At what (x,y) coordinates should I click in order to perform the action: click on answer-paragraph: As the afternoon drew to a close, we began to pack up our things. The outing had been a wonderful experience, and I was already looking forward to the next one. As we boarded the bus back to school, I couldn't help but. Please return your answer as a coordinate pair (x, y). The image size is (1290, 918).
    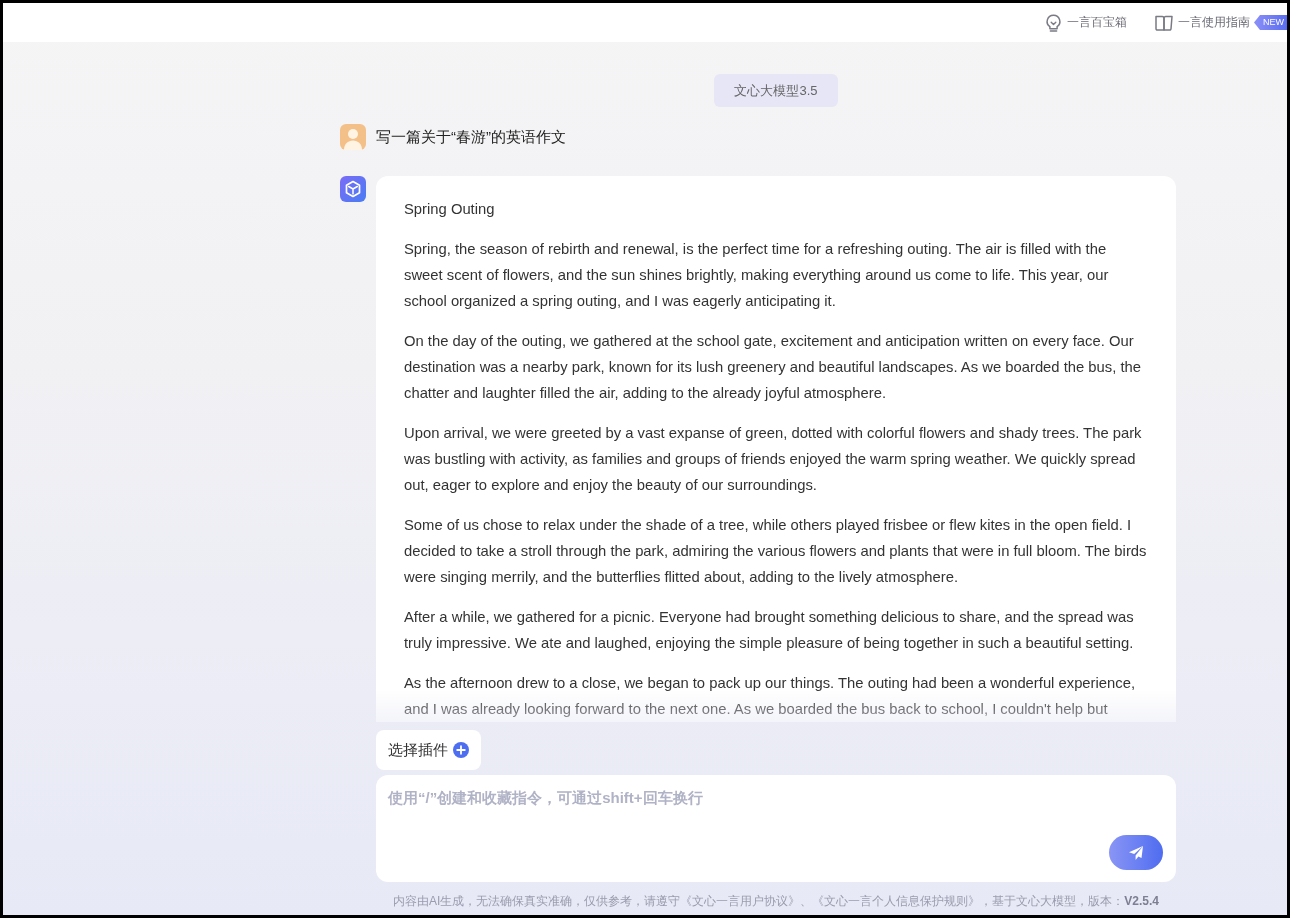
    Looking at the image, I should click on (770, 696).